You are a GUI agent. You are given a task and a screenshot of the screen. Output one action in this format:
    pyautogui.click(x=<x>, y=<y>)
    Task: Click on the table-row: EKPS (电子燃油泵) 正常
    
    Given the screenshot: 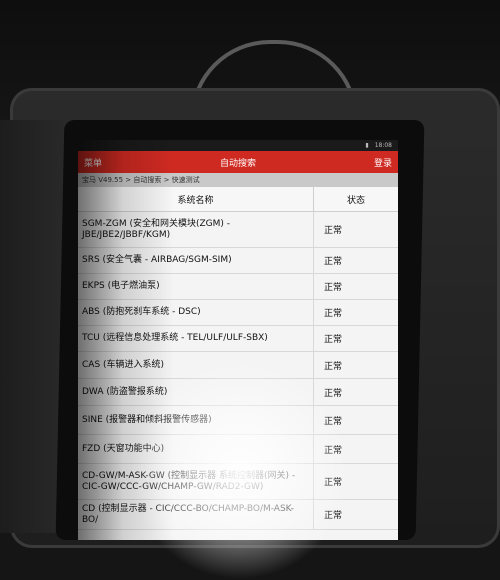 What is the action you would take?
    pyautogui.click(x=238, y=286)
    